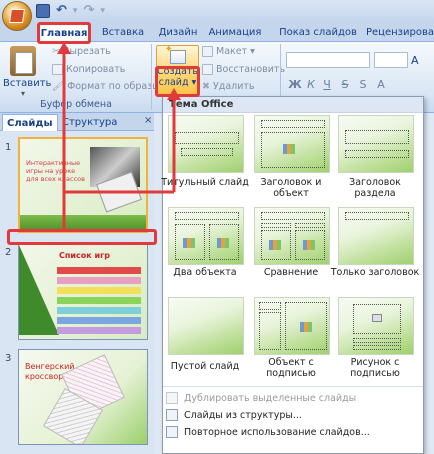  I want to click on office-button, so click(17, 16).